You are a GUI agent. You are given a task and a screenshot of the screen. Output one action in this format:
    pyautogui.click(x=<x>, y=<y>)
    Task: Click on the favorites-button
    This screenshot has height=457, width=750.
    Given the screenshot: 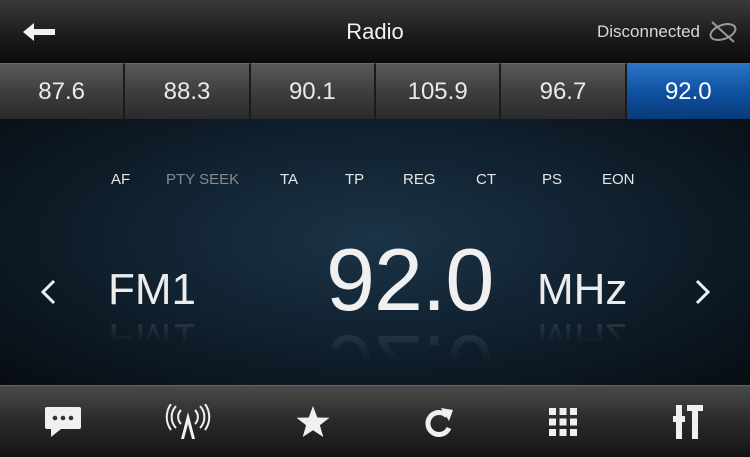 What is the action you would take?
    pyautogui.click(x=312, y=421)
    